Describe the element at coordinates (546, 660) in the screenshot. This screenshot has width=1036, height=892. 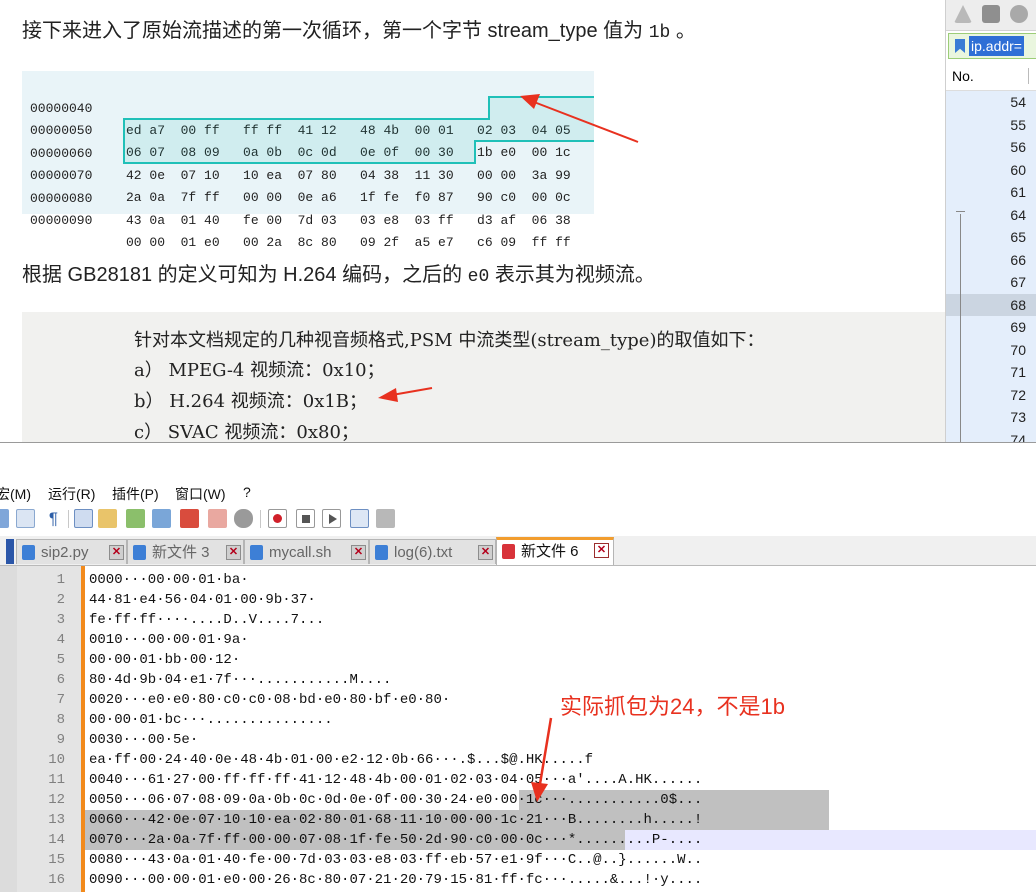
I see `code-line: 5 00·00·01·bb·00·12·` at that location.